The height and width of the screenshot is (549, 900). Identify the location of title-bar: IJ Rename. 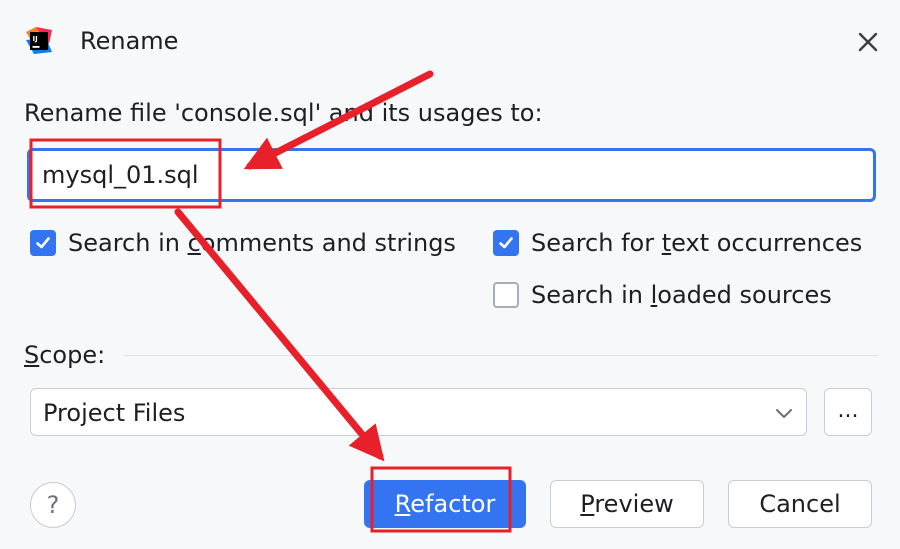
(450, 40).